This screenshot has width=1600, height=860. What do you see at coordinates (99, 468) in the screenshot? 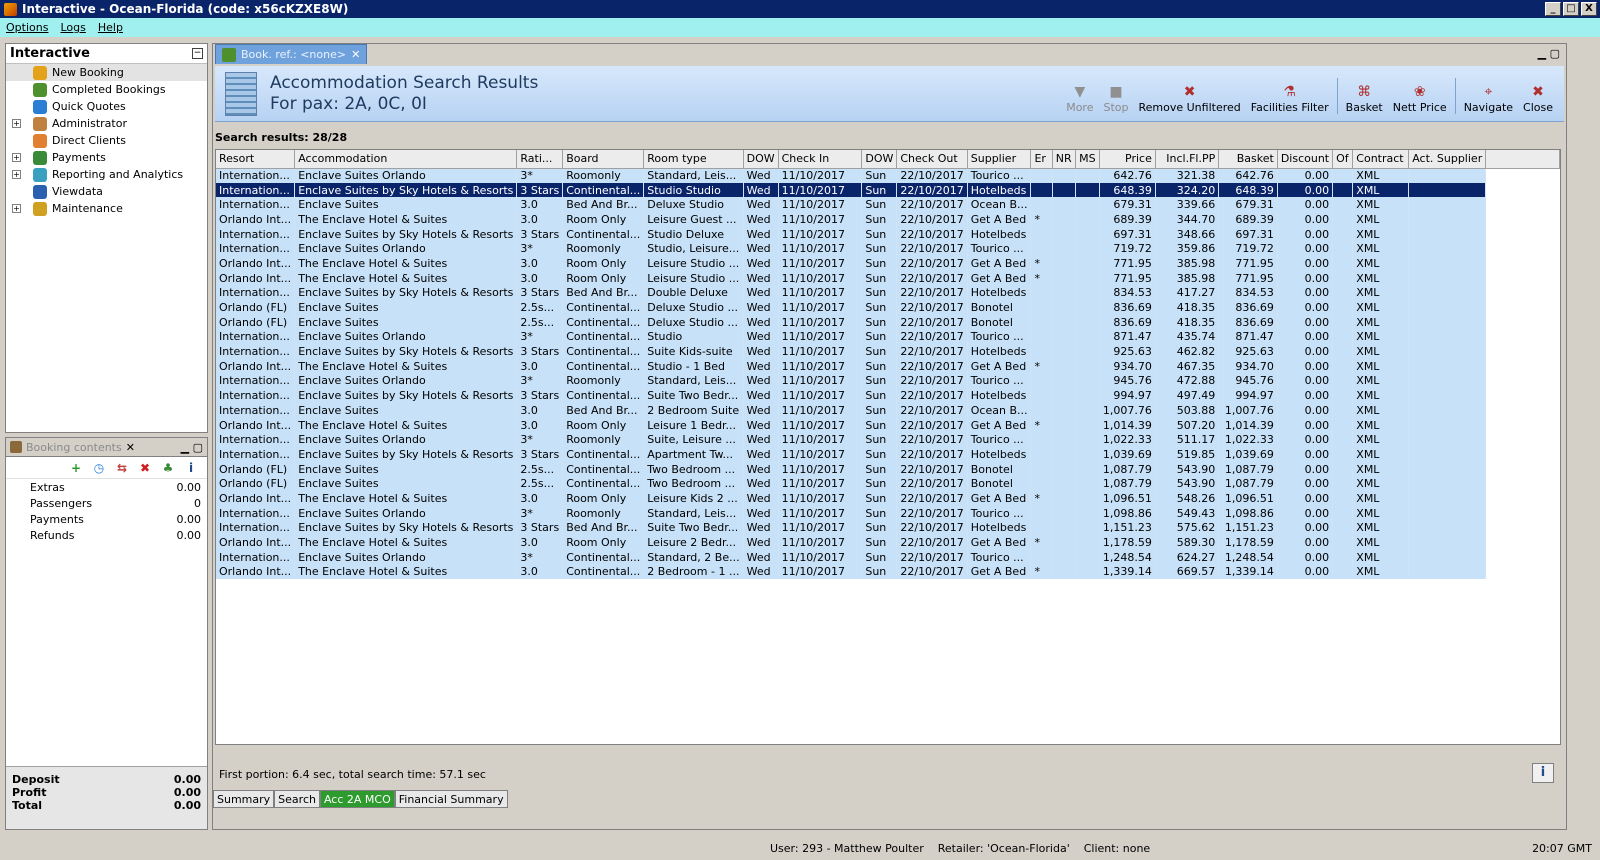
I see `clock-icon: ◷` at bounding box center [99, 468].